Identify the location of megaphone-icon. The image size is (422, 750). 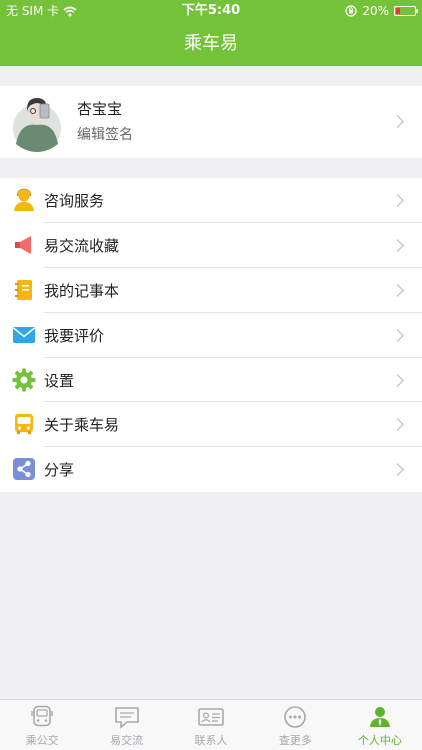
(23, 244).